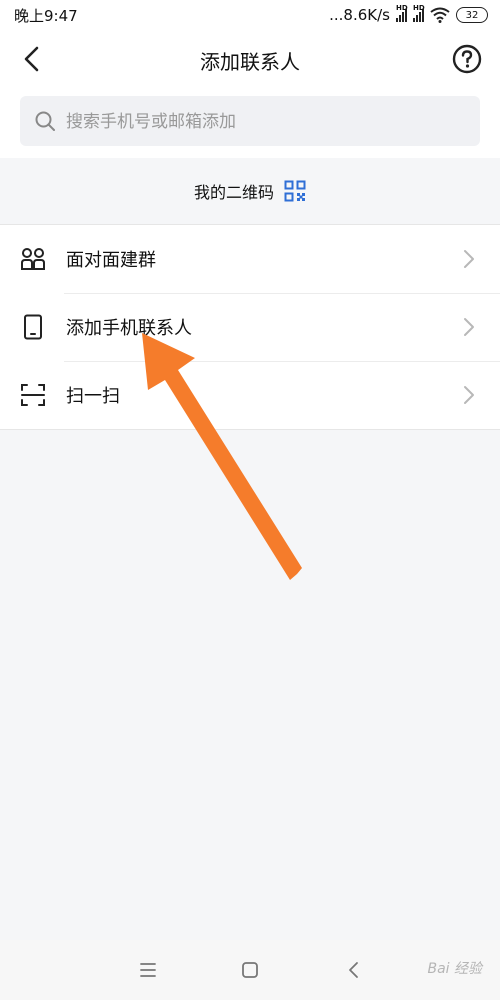 The width and height of the screenshot is (500, 1000). What do you see at coordinates (250, 16) in the screenshot?
I see `status-bar: 晚上9:47 ...8.6K/s HD HD 32` at bounding box center [250, 16].